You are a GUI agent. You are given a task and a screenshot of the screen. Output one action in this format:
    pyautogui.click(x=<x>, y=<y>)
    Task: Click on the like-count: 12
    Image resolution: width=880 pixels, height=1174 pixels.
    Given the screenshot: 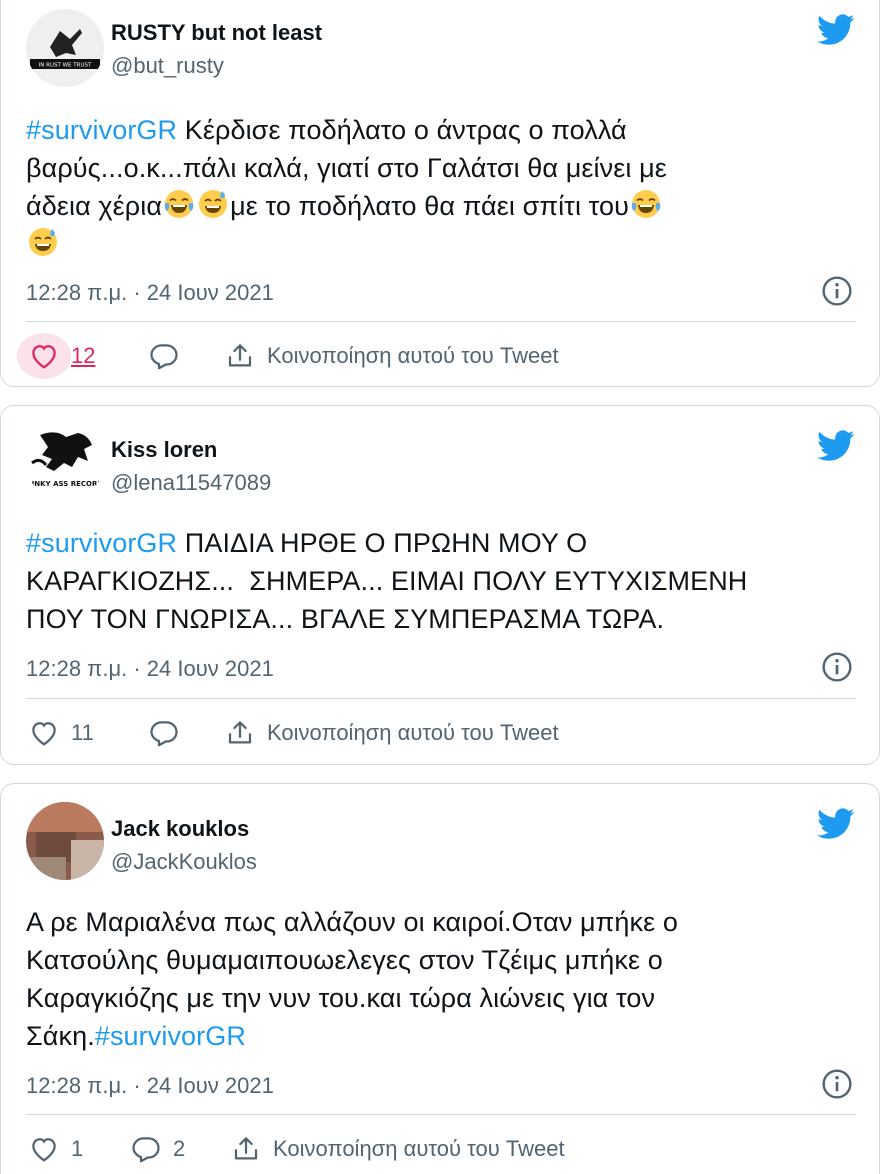 What is the action you would take?
    pyautogui.click(x=83, y=356)
    